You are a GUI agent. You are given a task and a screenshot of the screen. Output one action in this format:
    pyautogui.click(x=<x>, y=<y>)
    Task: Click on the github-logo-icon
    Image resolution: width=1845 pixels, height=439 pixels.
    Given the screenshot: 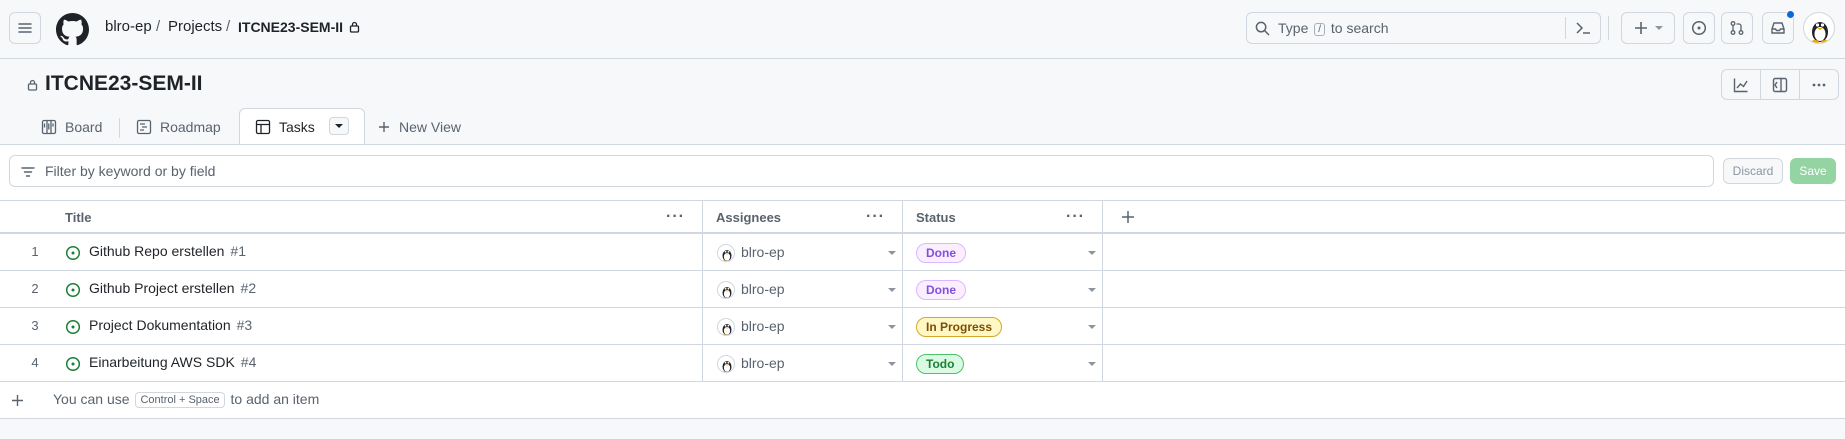 What is the action you would take?
    pyautogui.click(x=72, y=29)
    